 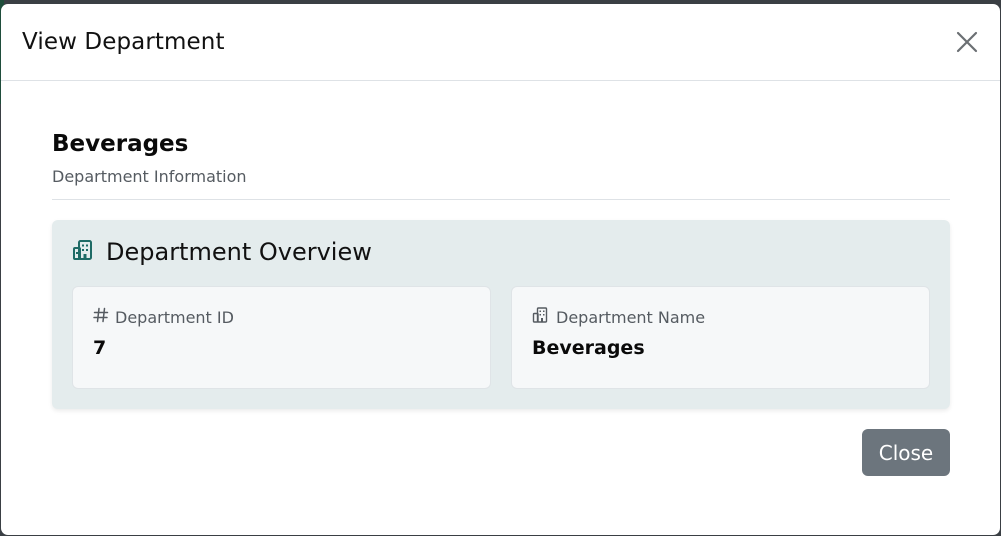 I want to click on divider, so click(x=501, y=199).